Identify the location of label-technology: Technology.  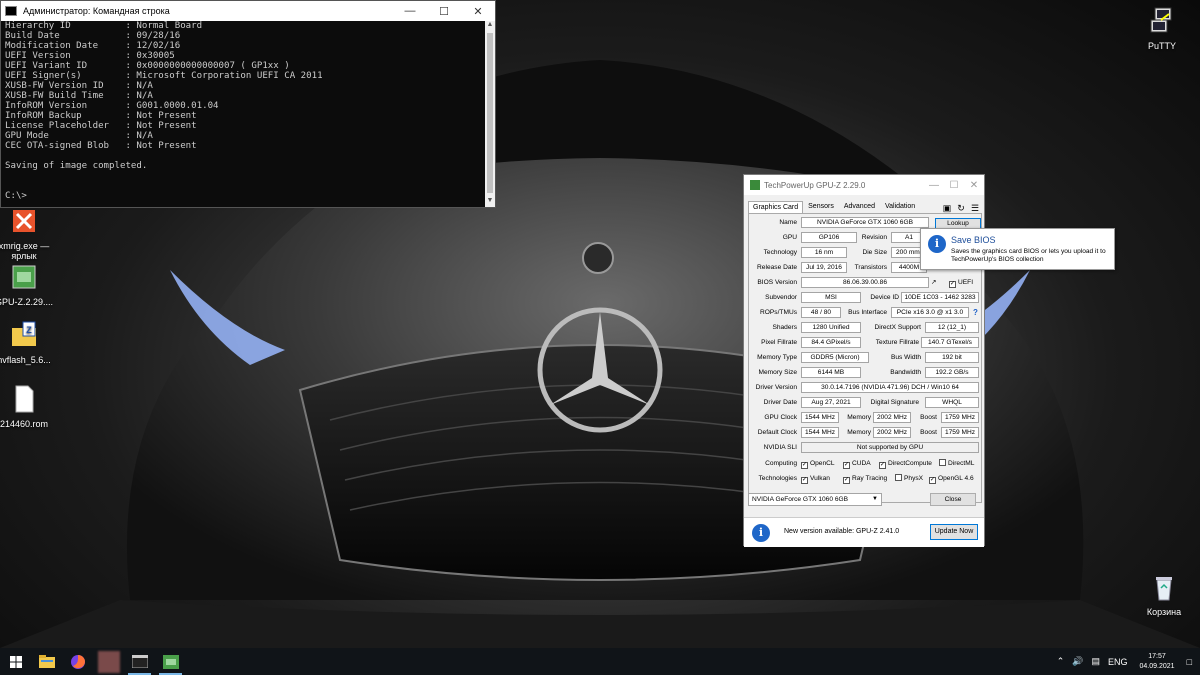
(780, 252).